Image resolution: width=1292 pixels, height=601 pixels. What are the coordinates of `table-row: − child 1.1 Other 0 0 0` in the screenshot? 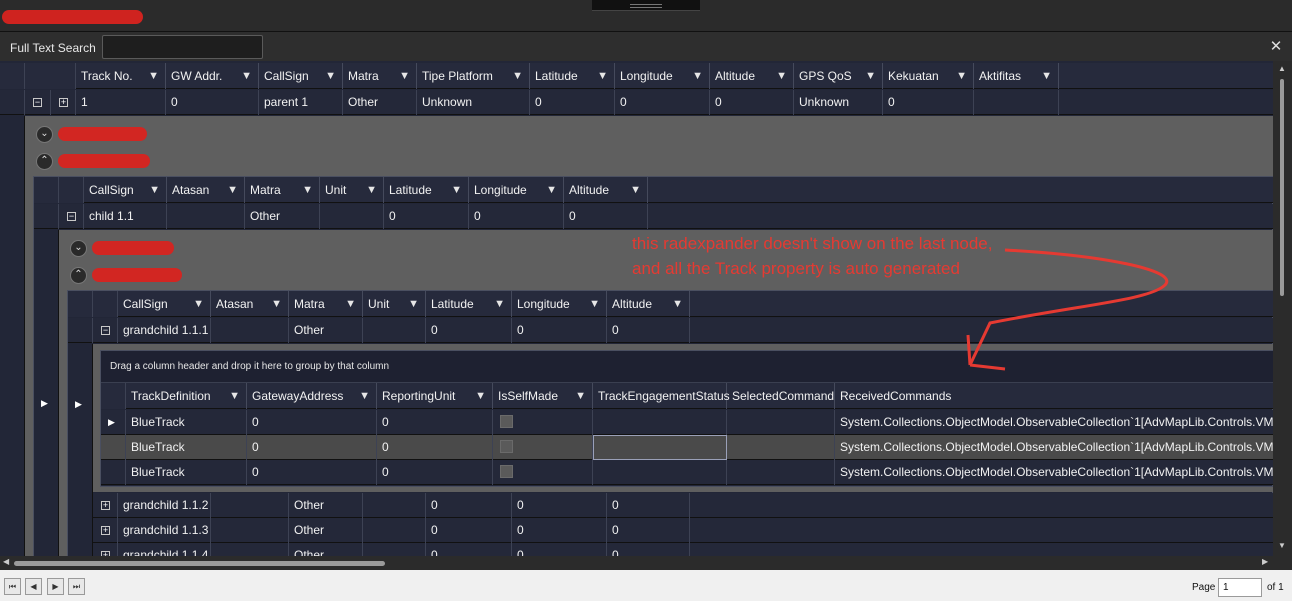 It's located at (653, 216).